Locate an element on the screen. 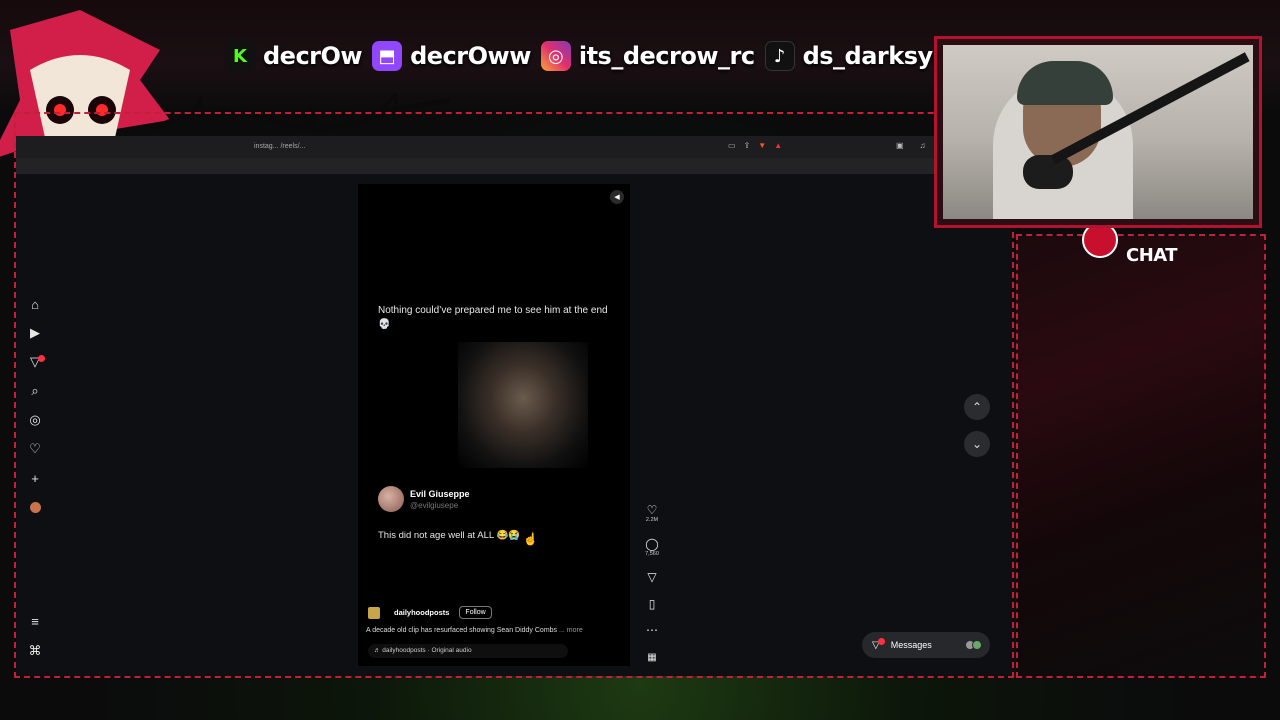  webcam-frame is located at coordinates (1098, 132).